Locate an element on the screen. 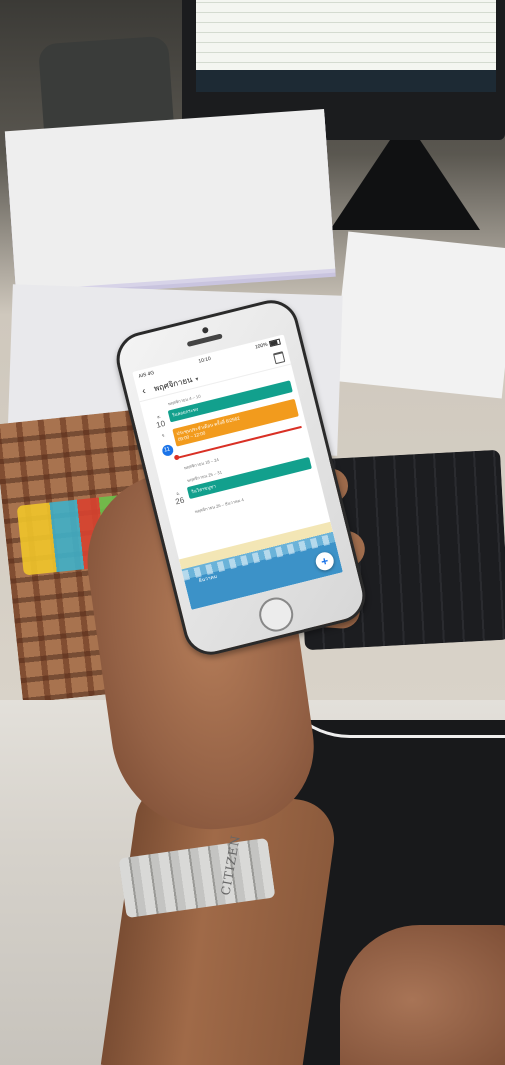 The image size is (505, 1065). month-banner: ธันวาคม + is located at coordinates (260, 565).